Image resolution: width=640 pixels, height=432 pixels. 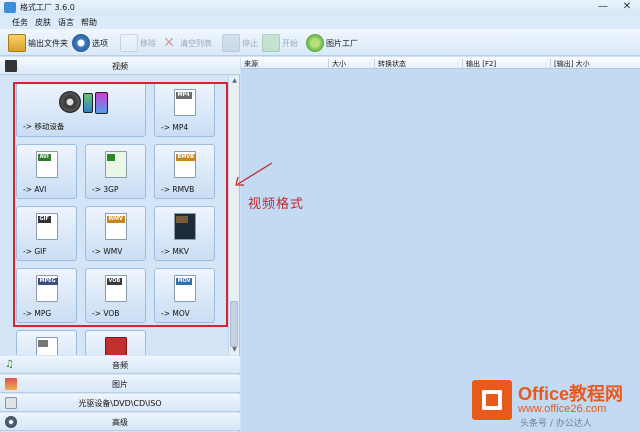 I want to click on watermark-sub: 头条号 / 办公达人, so click(x=556, y=424).